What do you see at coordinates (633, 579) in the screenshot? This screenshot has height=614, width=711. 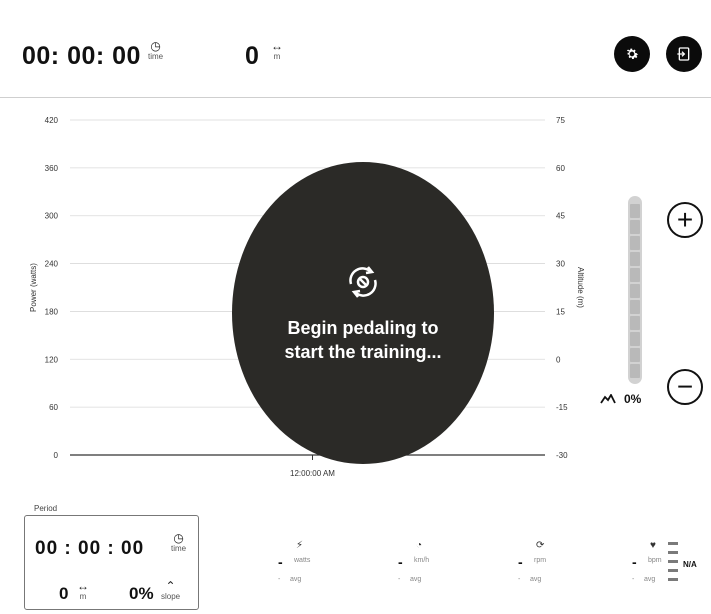 I see `heart-rate-avg-value: -` at bounding box center [633, 579].